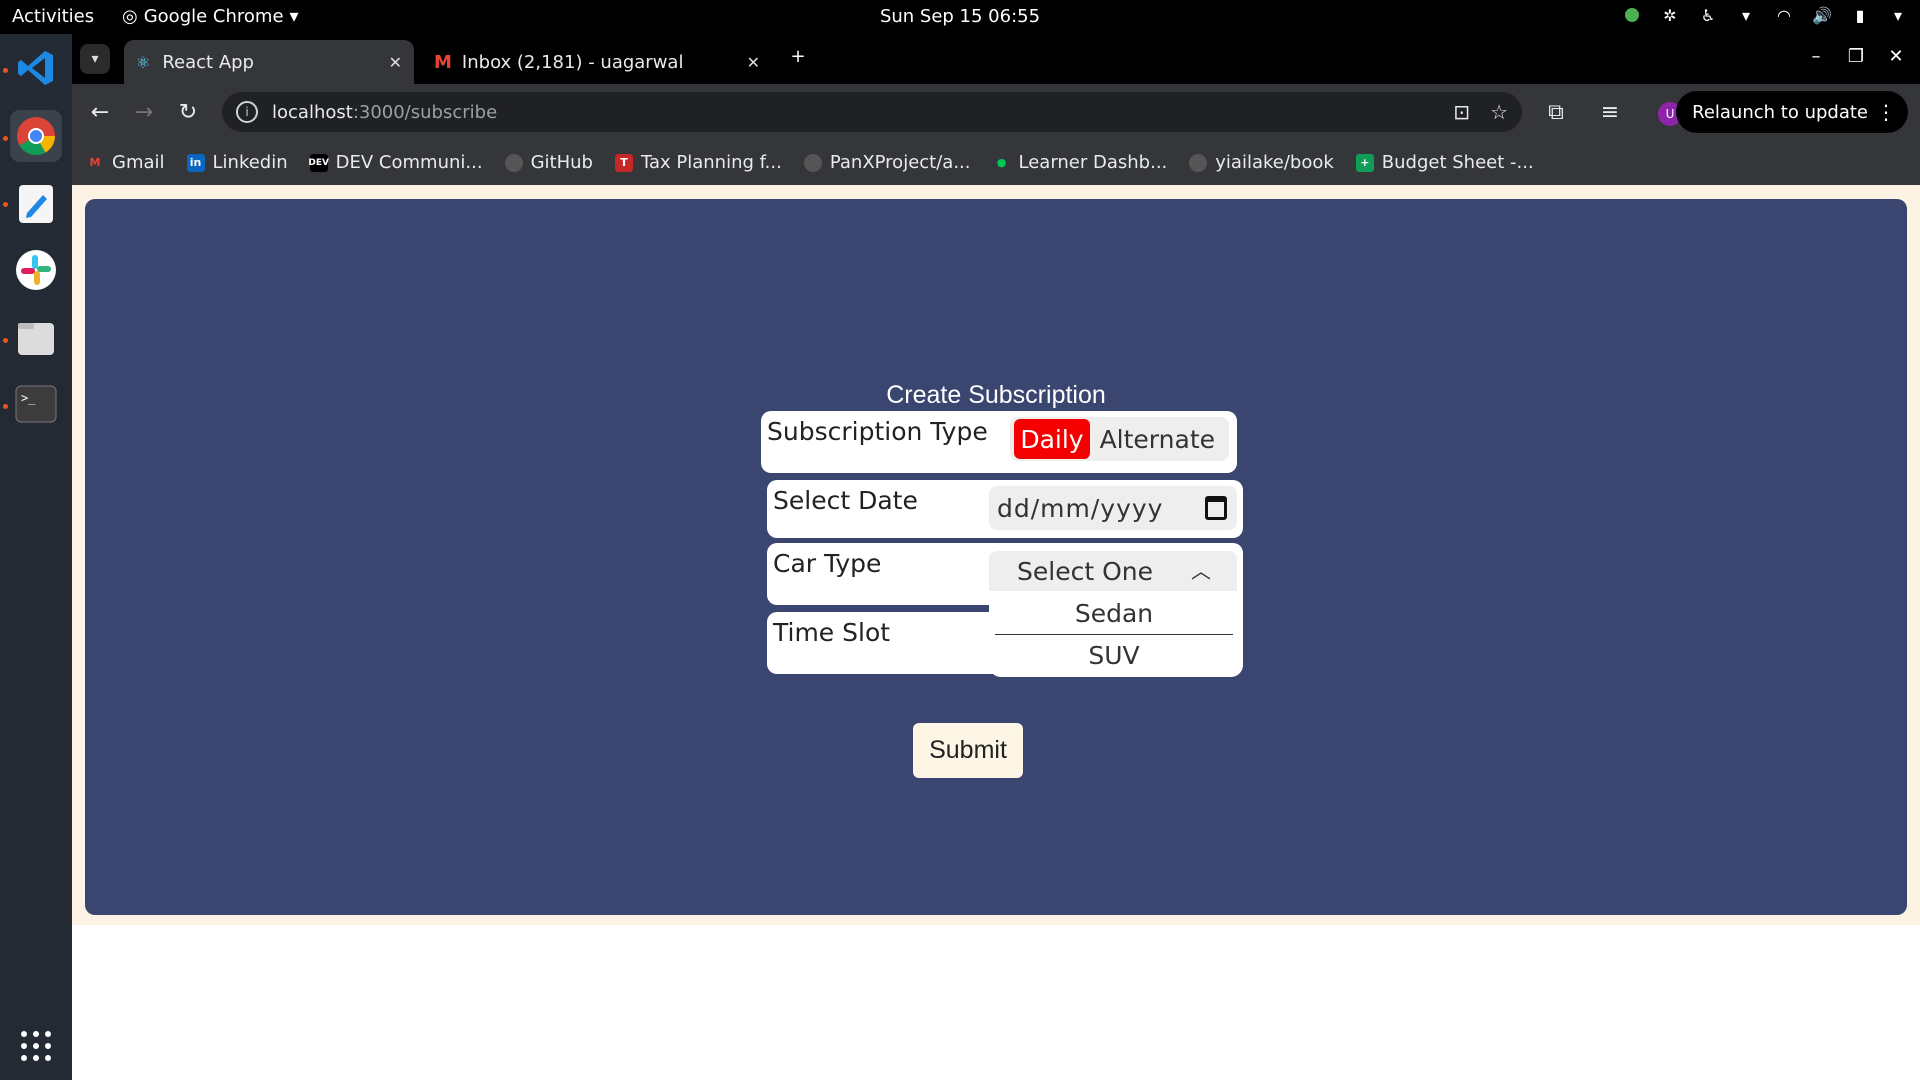 The height and width of the screenshot is (1080, 1920). I want to click on car-type-dropdown-menu: Sedan SUV, so click(1116, 634).